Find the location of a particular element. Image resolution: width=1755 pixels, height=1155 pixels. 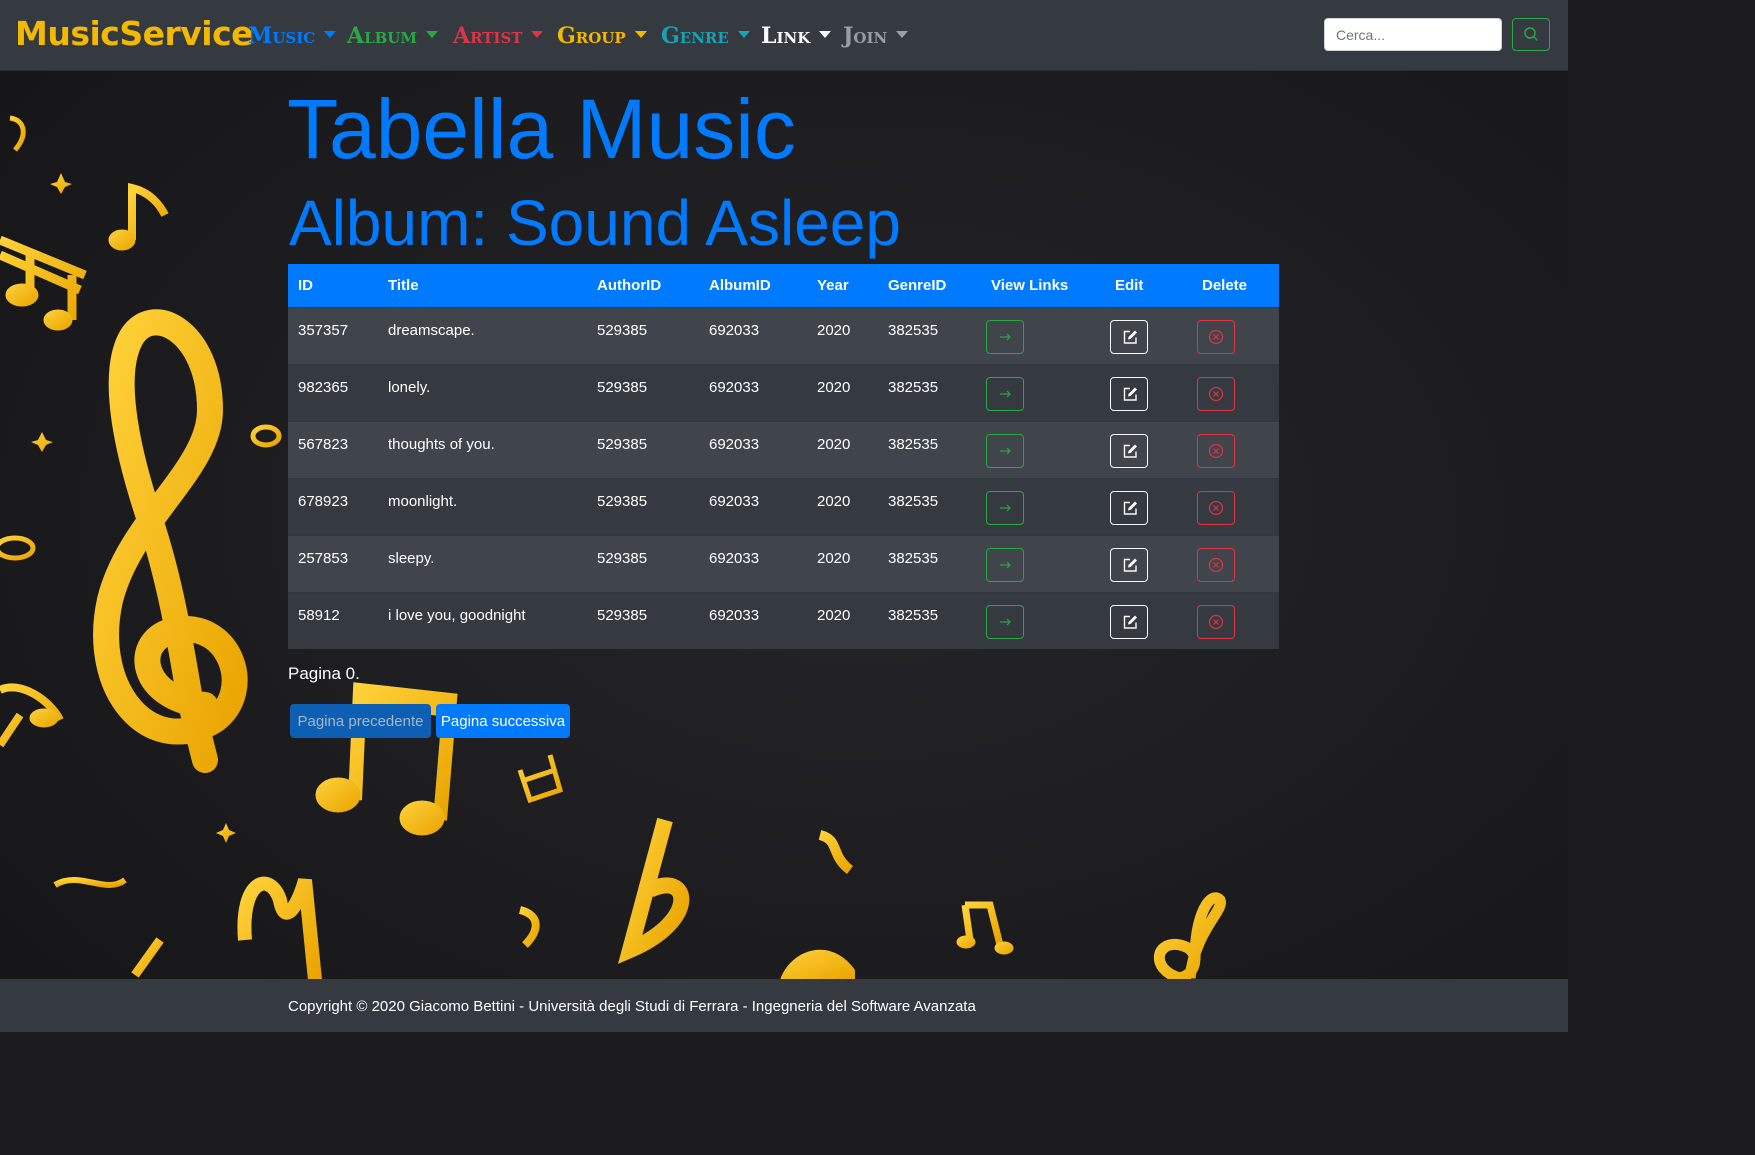

column-header-author-id: AuthorID is located at coordinates (629, 285).